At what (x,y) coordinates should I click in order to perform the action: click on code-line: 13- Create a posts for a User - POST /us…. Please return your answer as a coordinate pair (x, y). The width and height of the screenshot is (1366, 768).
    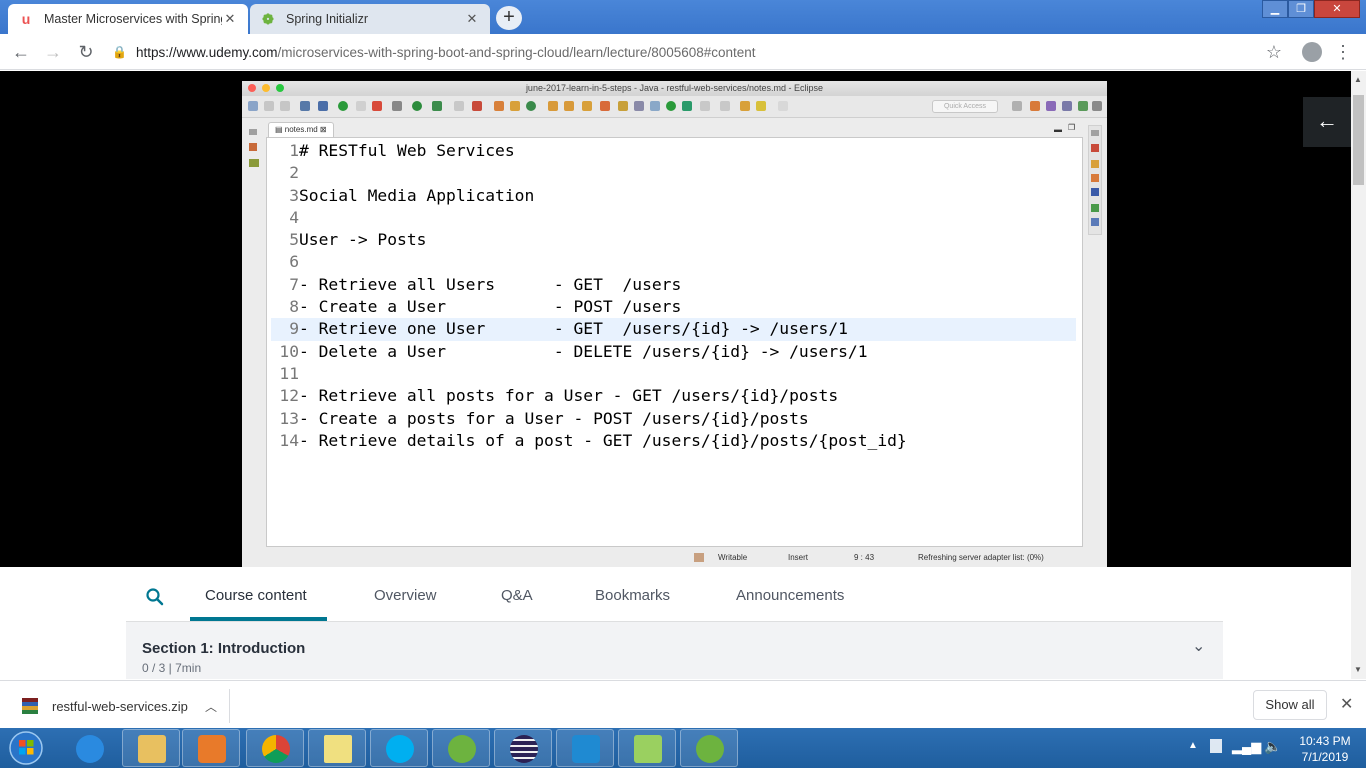
    Looking at the image, I should click on (673, 419).